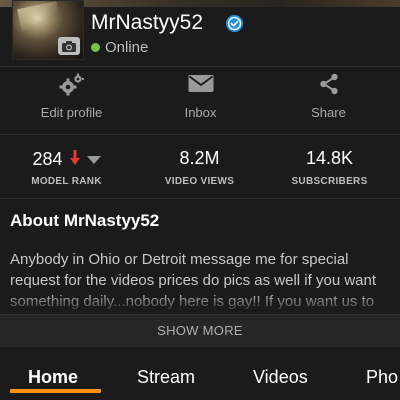 The width and height of the screenshot is (400, 400). Describe the element at coordinates (234, 23) in the screenshot. I see `verified-badge-icon` at that location.